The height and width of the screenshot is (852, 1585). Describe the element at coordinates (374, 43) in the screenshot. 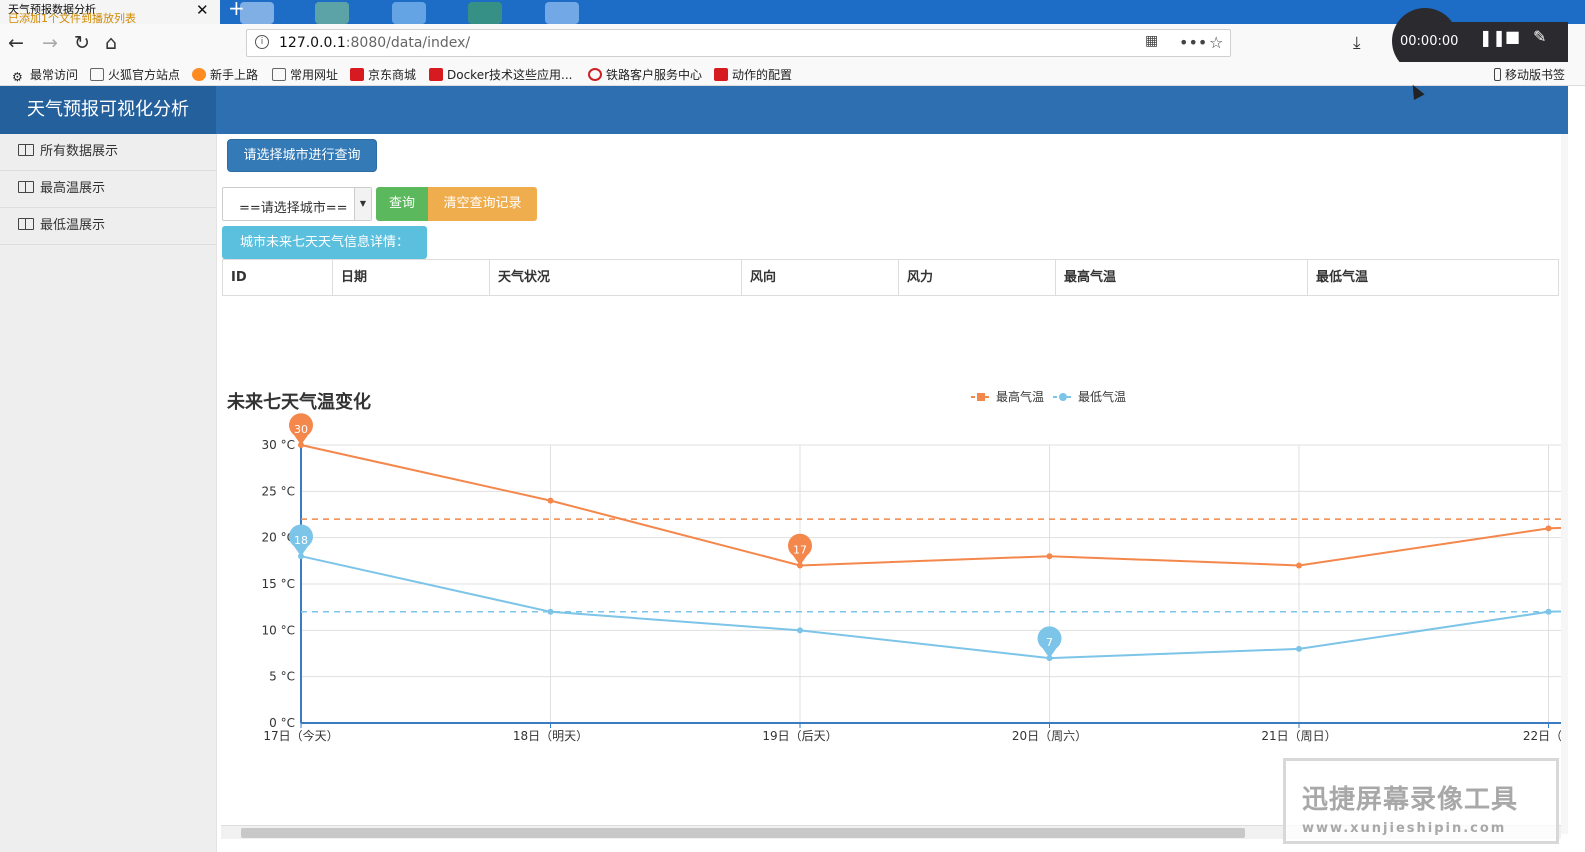

I see `url-text: 127.0.0.1:8080/data/index/` at that location.